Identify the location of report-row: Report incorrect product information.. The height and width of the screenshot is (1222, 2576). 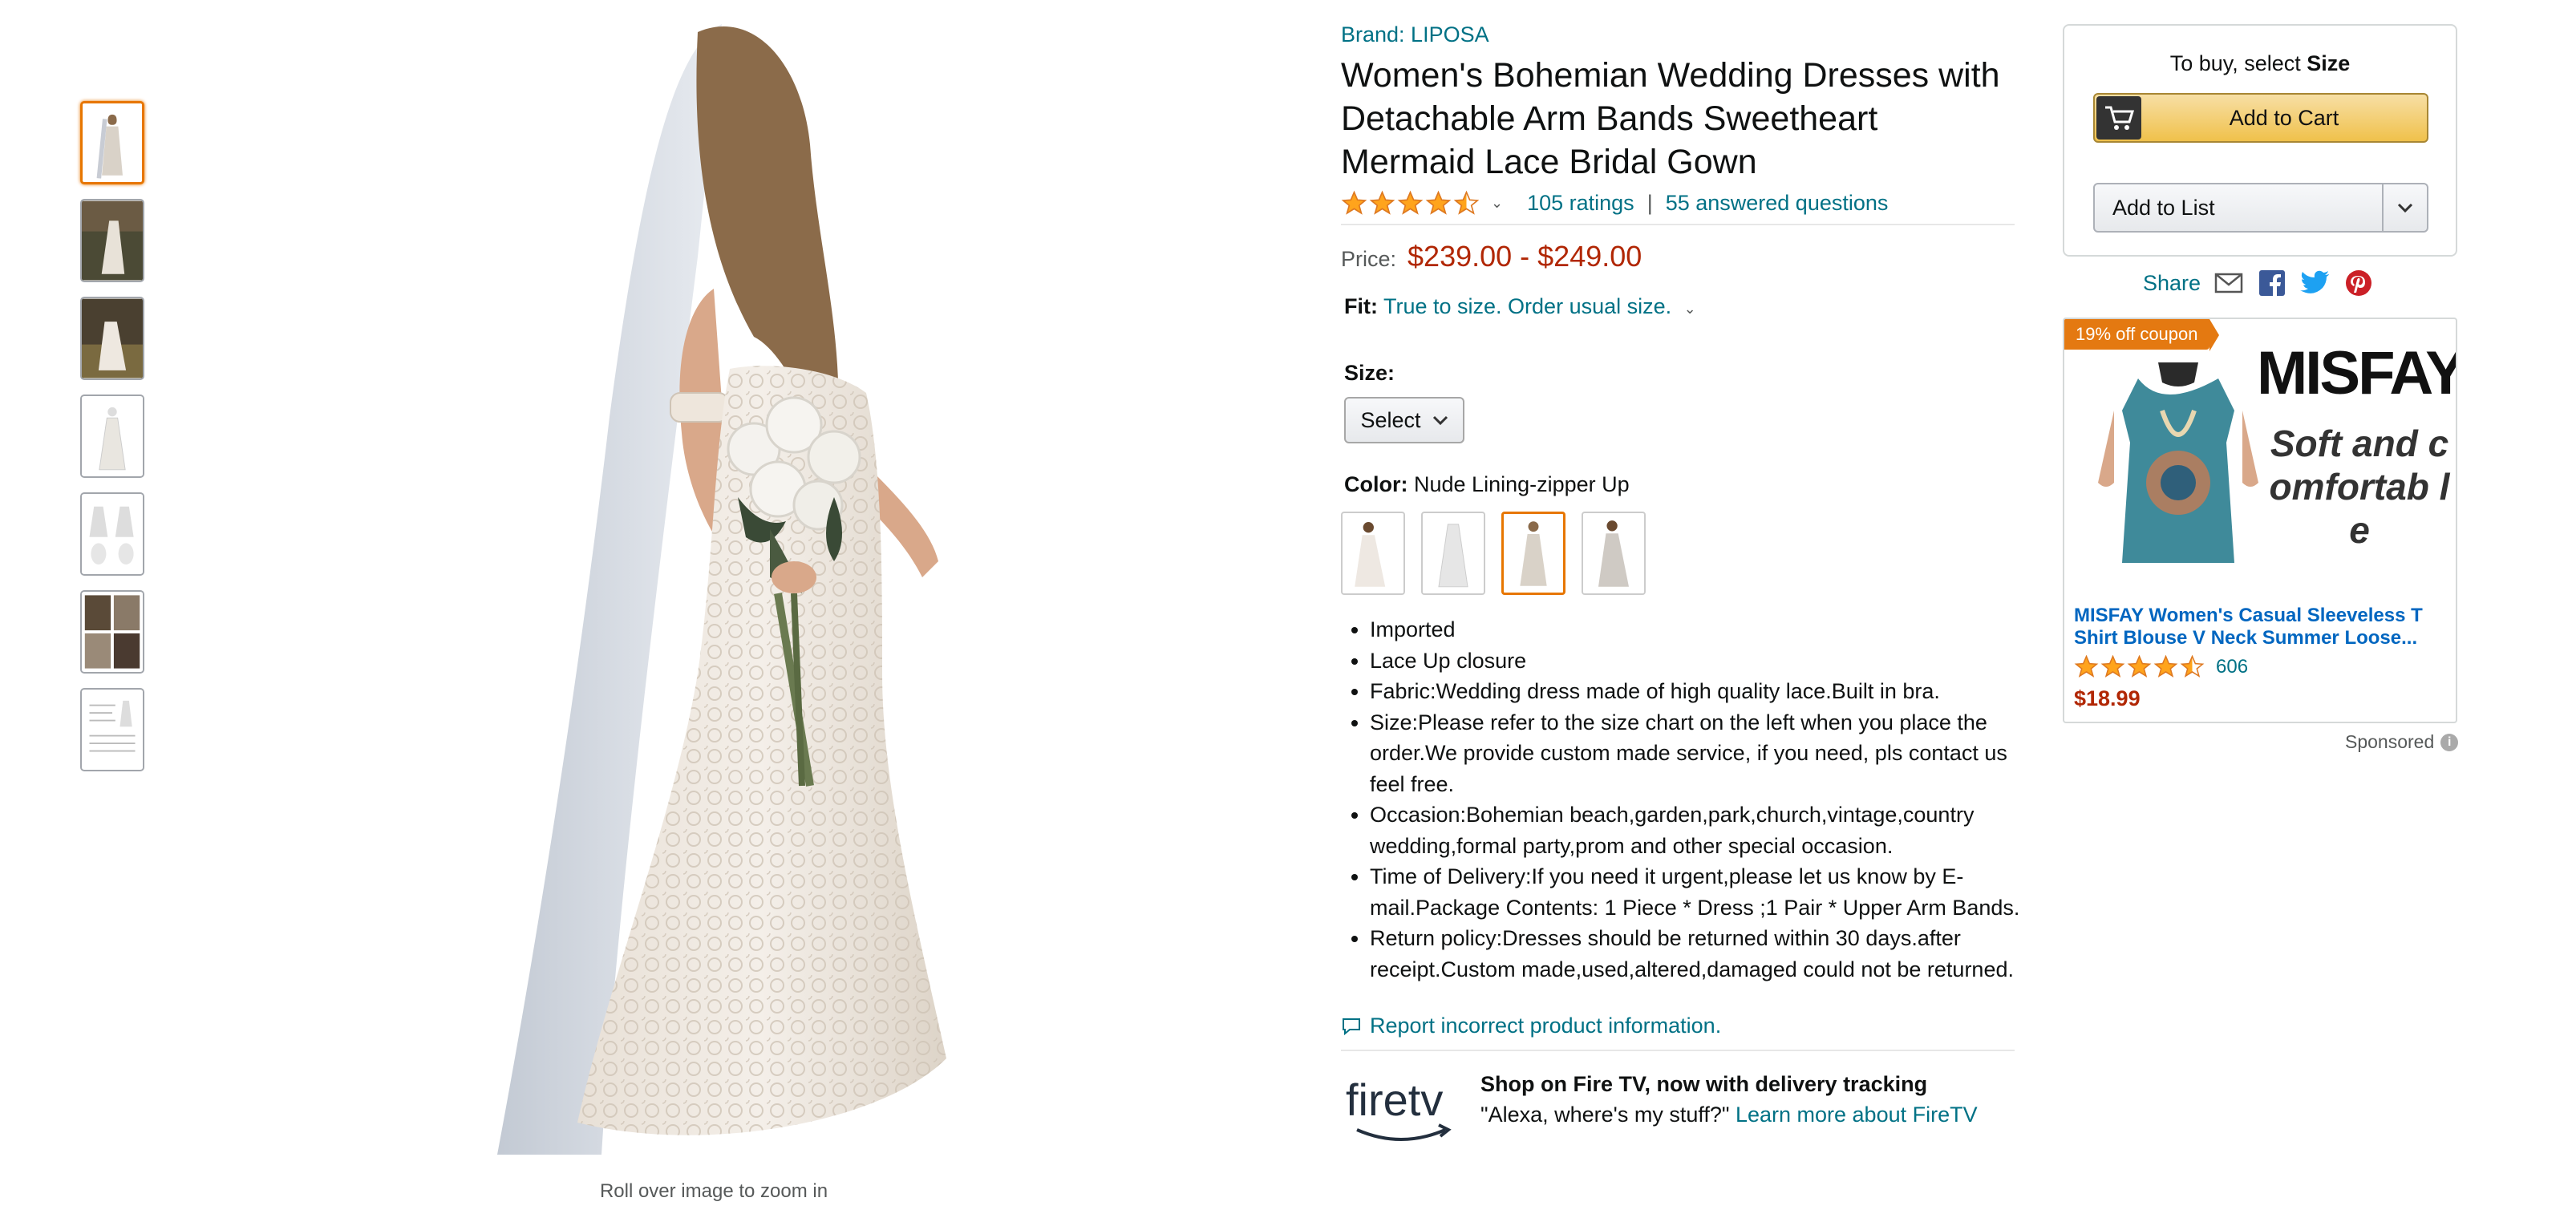
(1678, 1026).